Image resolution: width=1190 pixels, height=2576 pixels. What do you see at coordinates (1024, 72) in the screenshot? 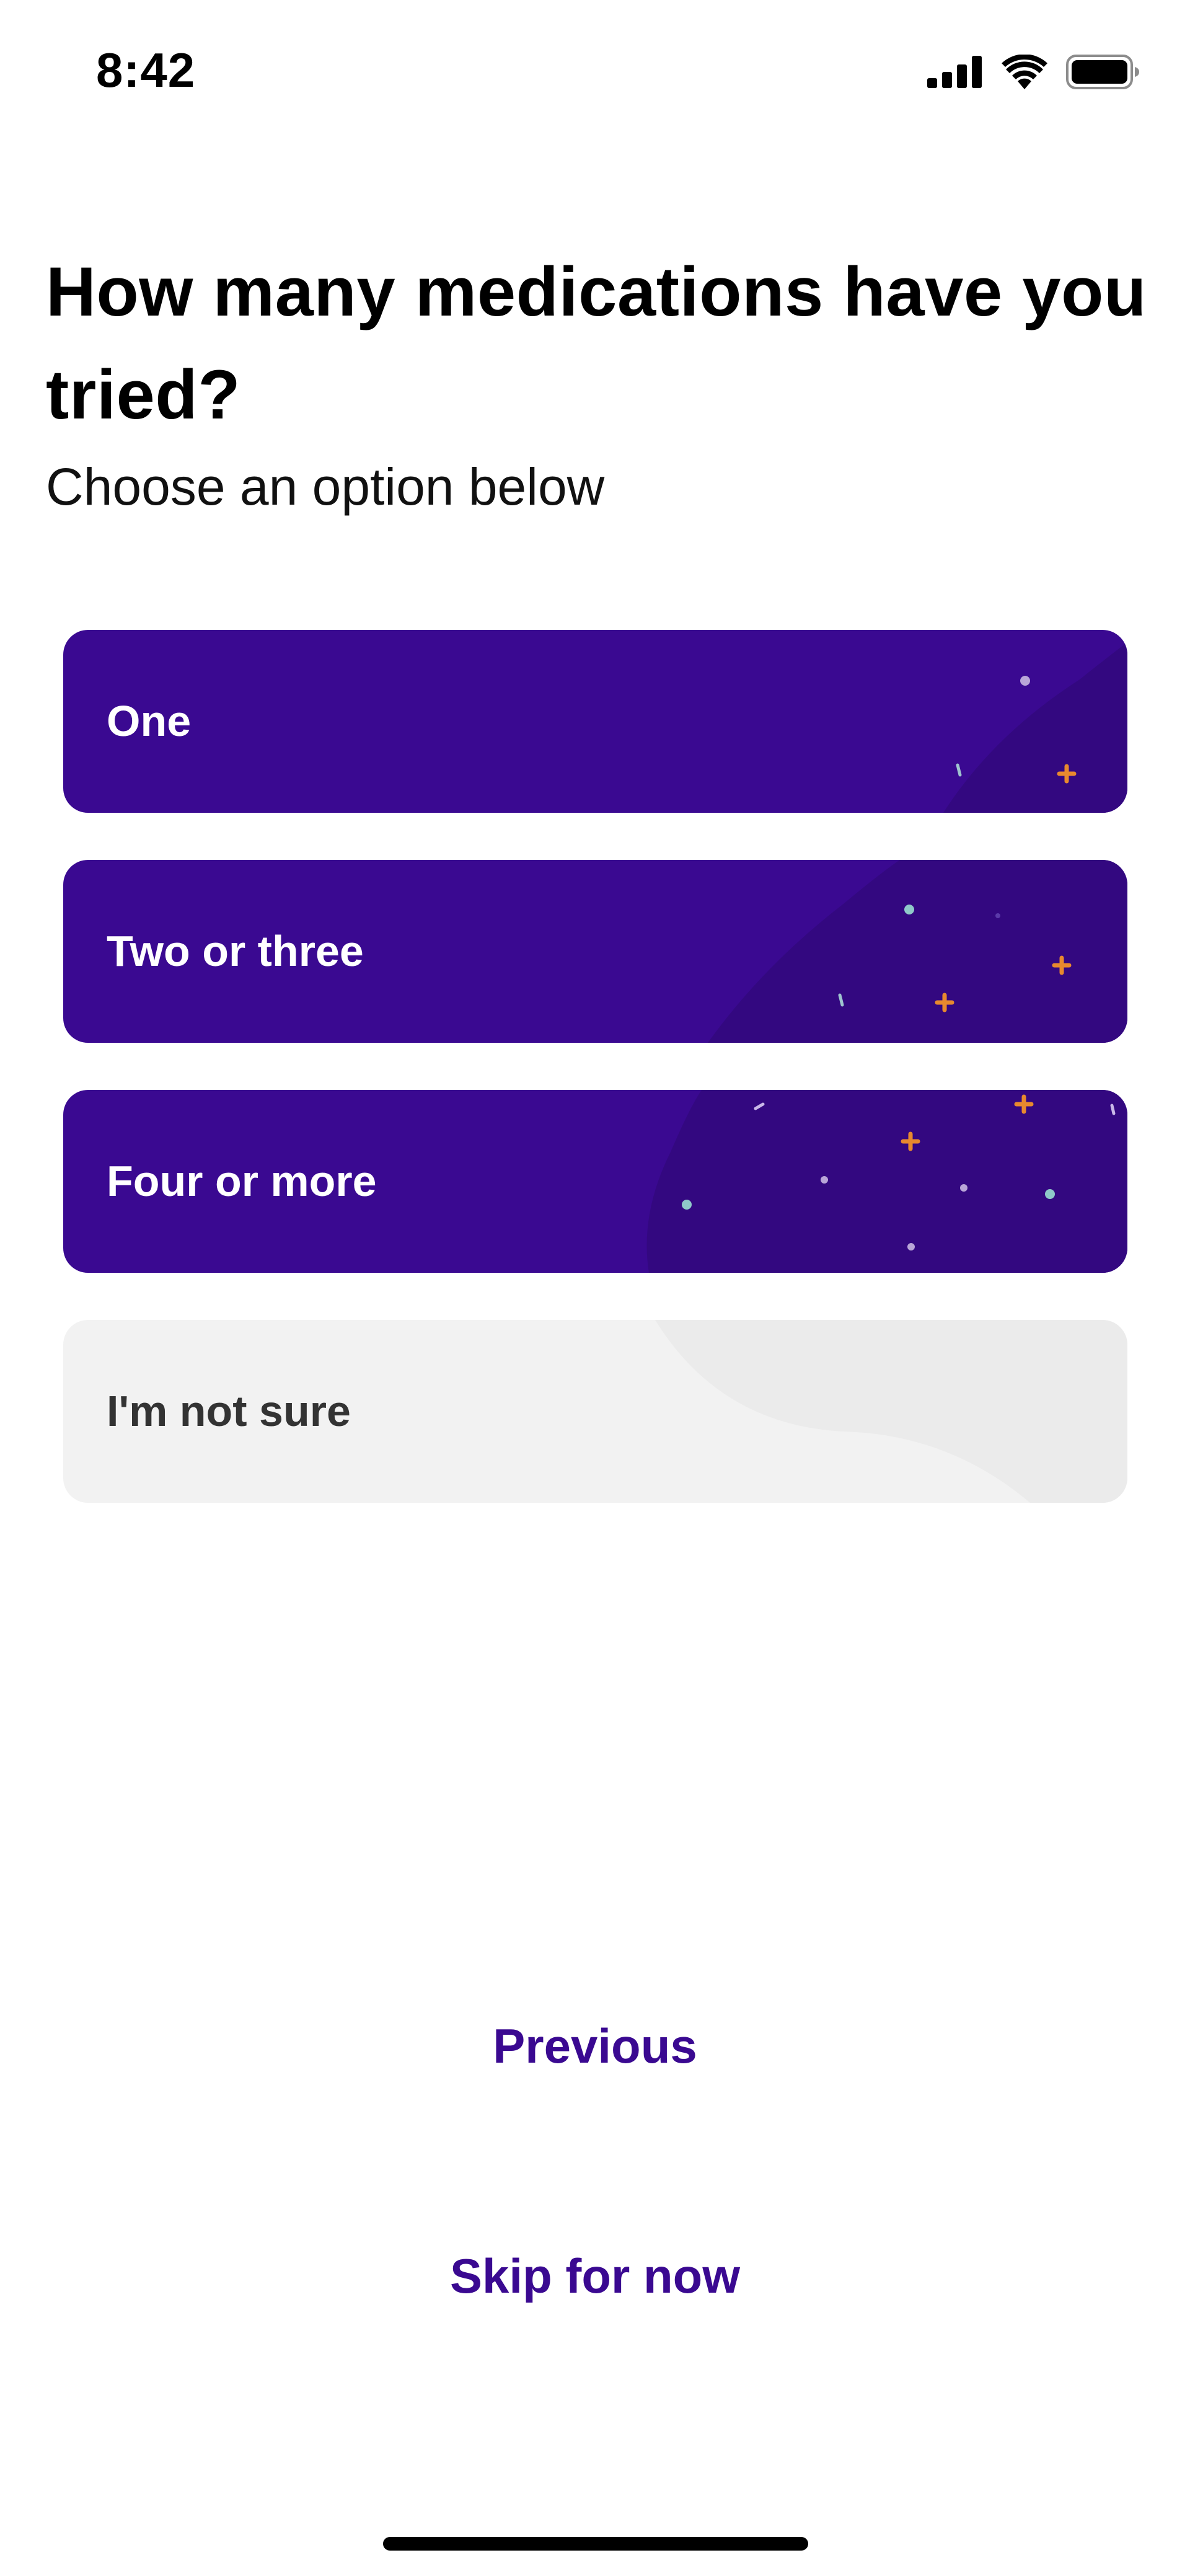
I see `wifi-icon` at bounding box center [1024, 72].